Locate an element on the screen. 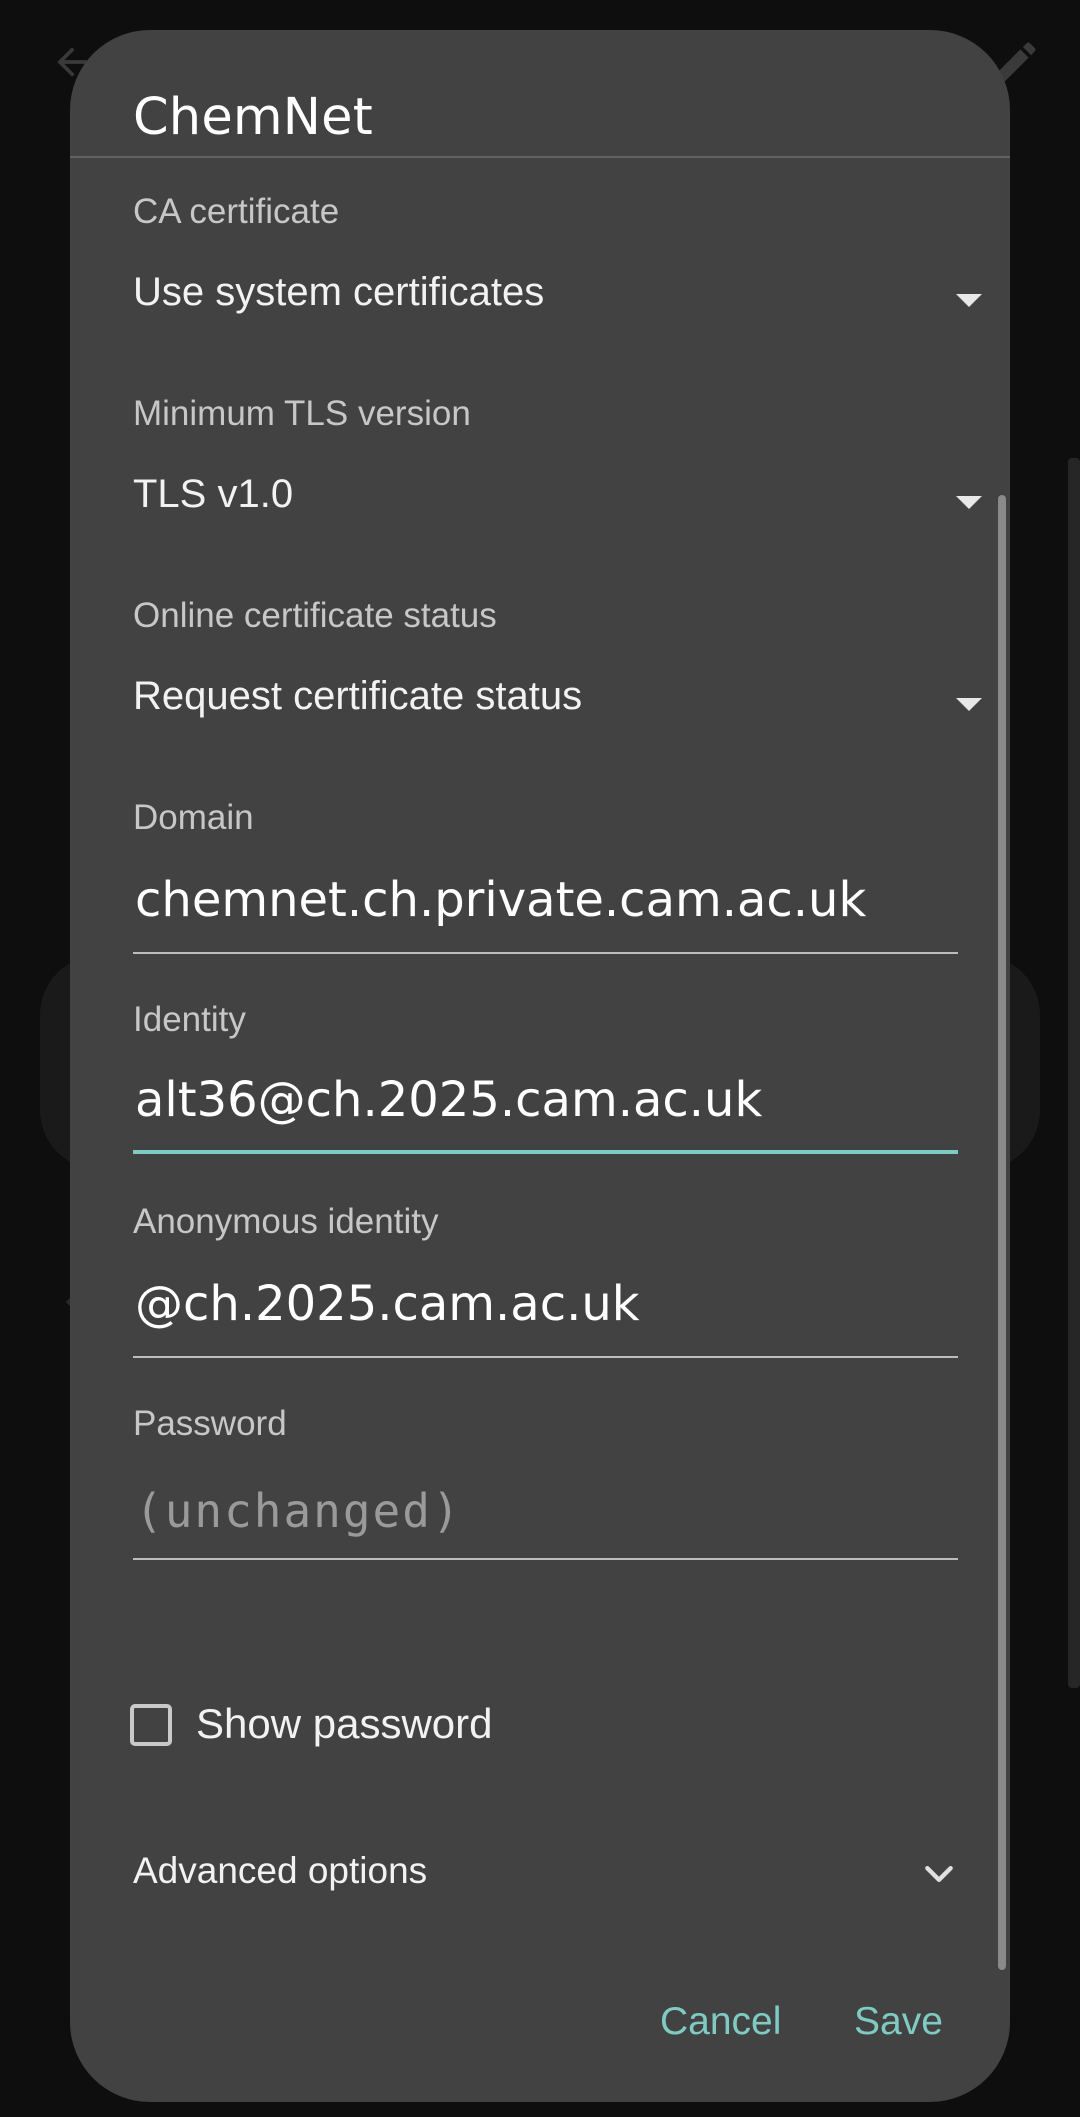 The width and height of the screenshot is (1080, 2117). ca-certificate-label: CA certificate is located at coordinates (236, 211).